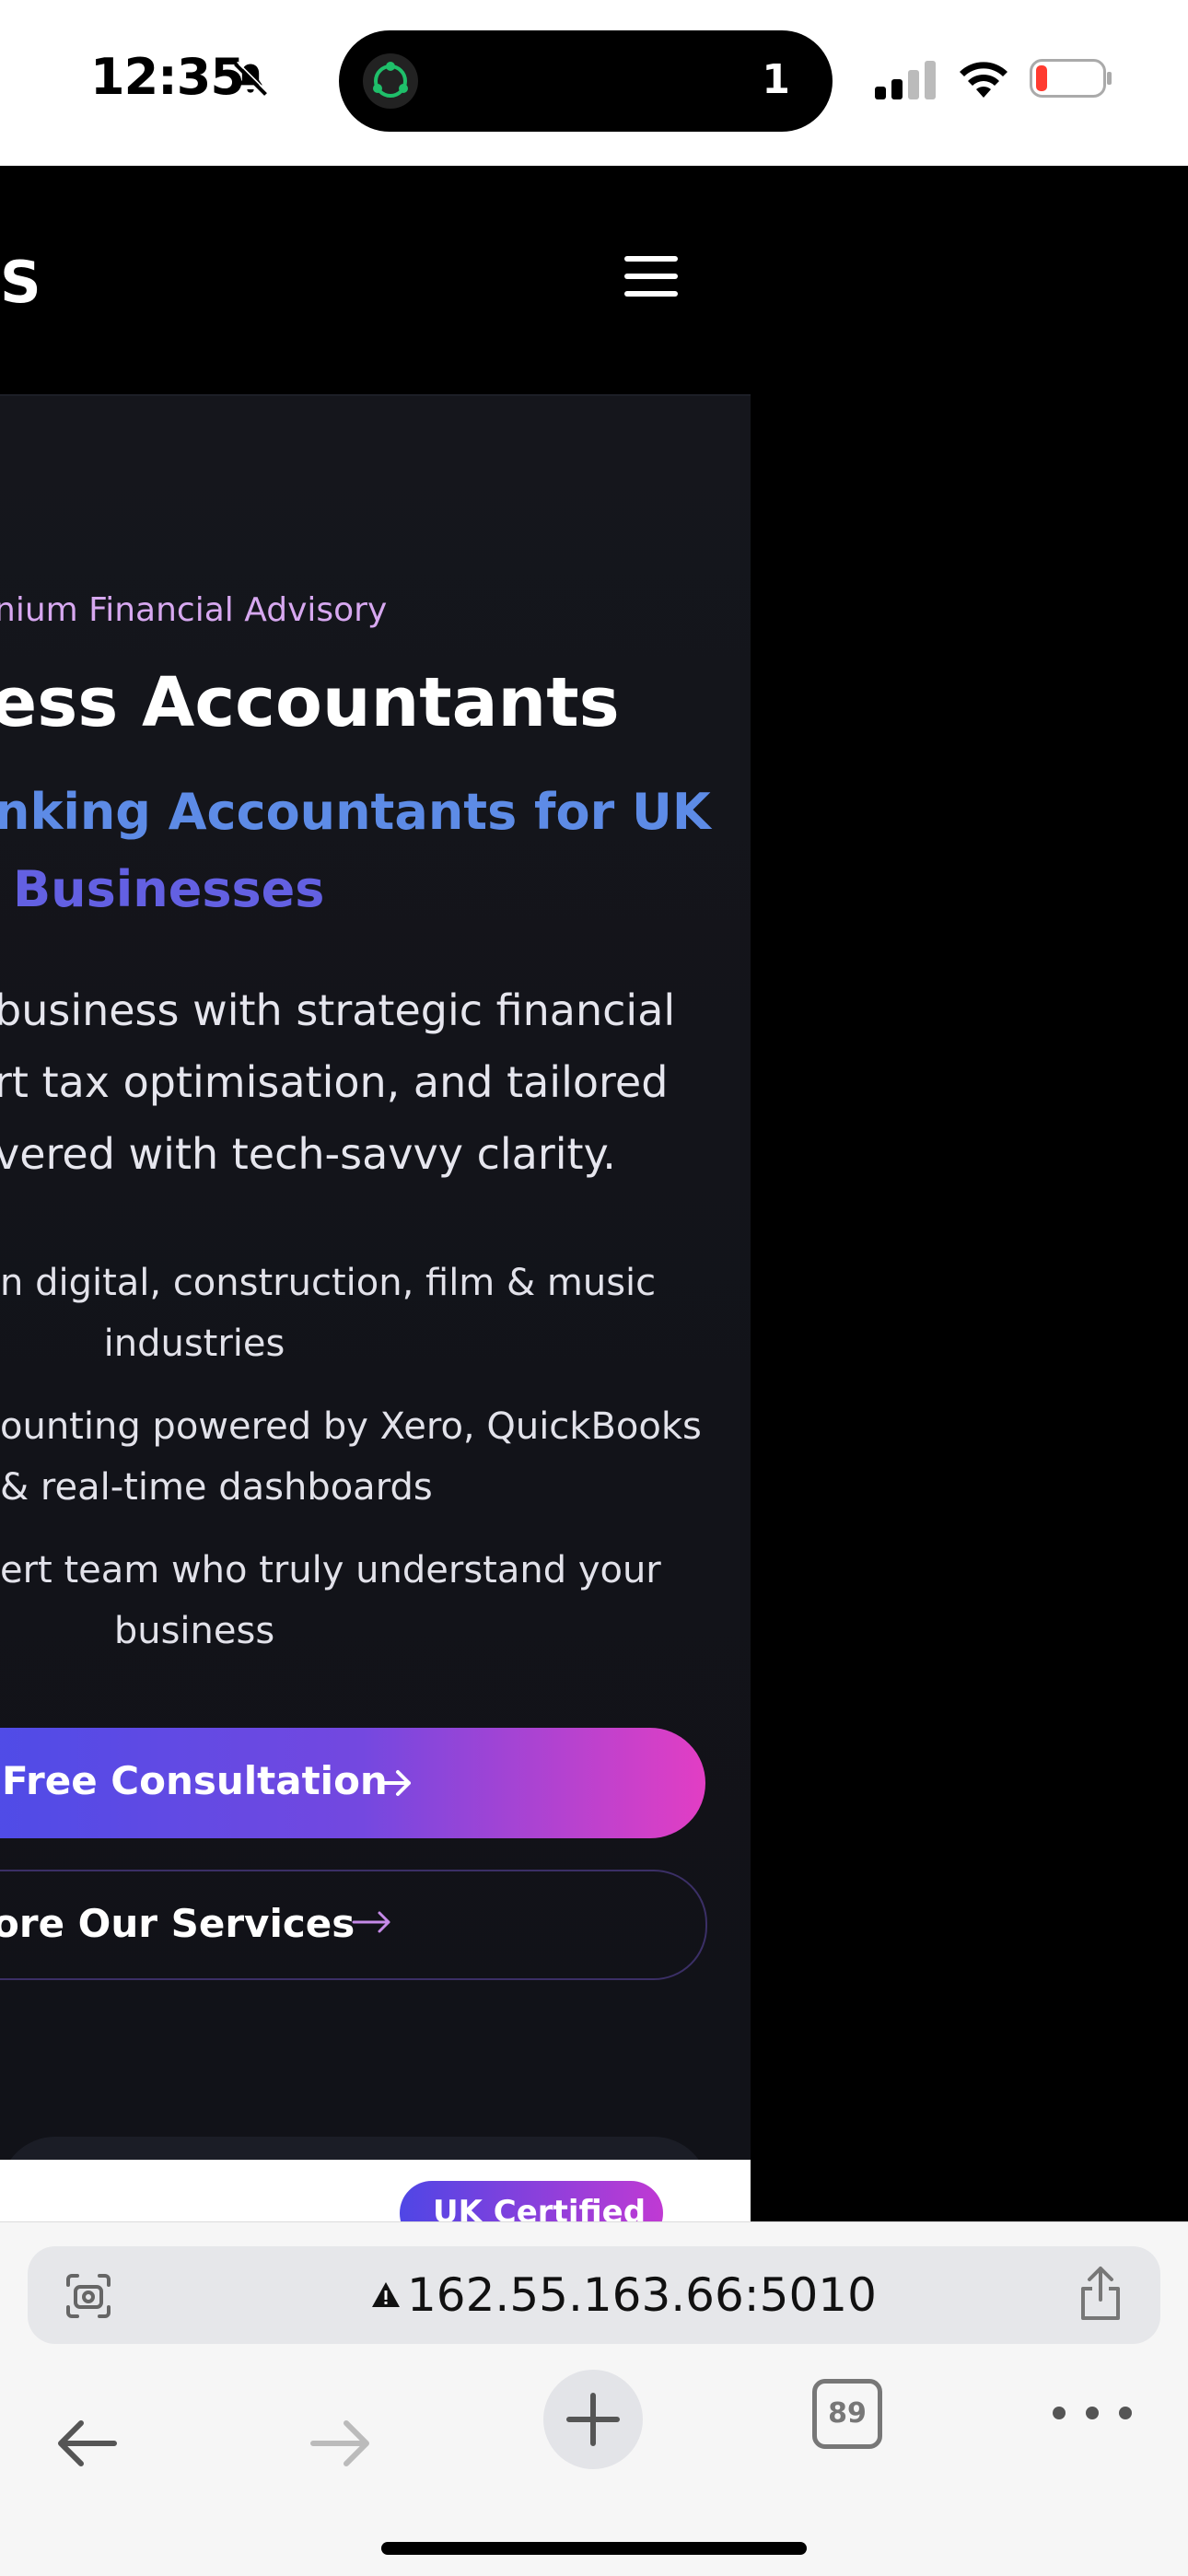 The height and width of the screenshot is (2576, 1188). I want to click on island-counter: 1, so click(776, 79).